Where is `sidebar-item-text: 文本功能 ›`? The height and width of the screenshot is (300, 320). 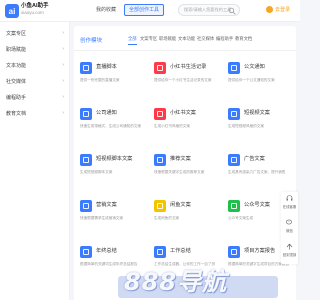 sidebar-item-text: 文本功能 › is located at coordinates (35, 66).